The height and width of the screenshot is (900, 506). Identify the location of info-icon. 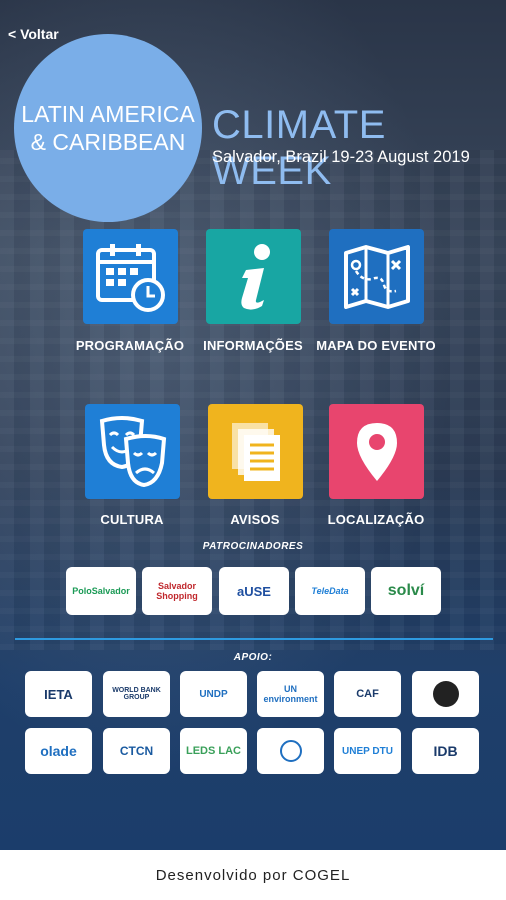
(255, 276).